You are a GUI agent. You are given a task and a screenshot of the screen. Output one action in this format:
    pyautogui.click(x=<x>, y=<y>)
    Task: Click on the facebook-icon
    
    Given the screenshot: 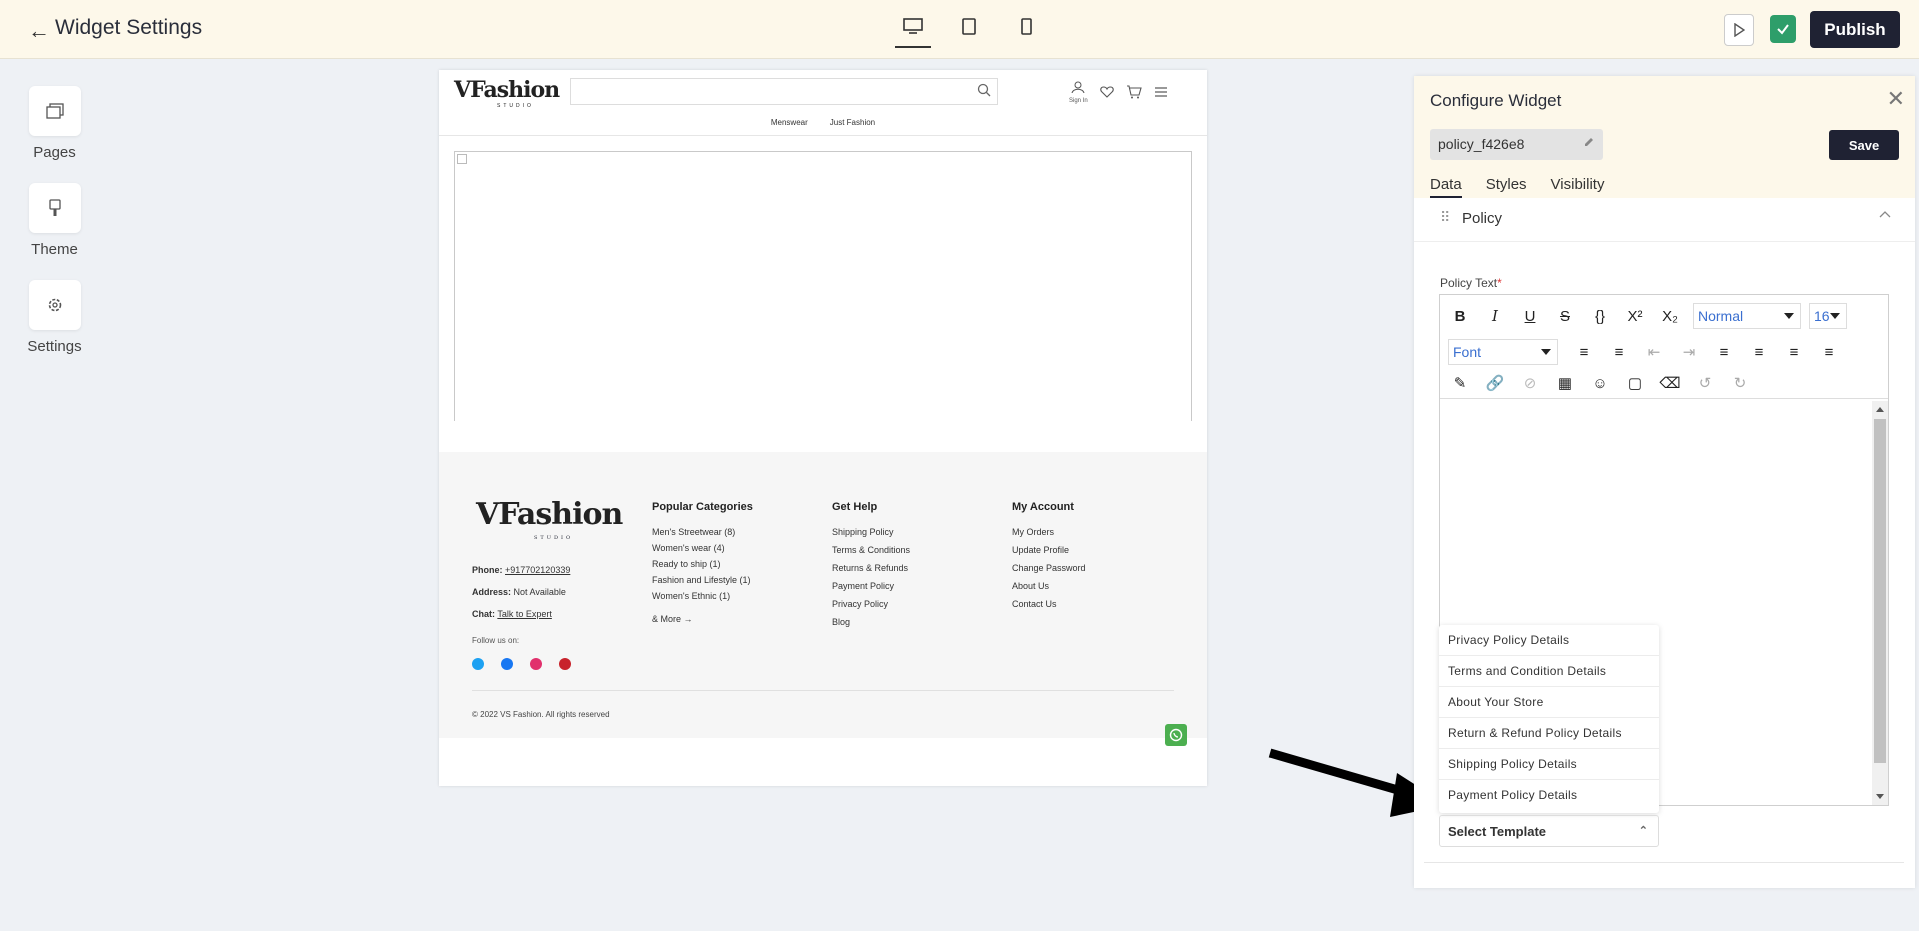 What is the action you would take?
    pyautogui.click(x=507, y=664)
    